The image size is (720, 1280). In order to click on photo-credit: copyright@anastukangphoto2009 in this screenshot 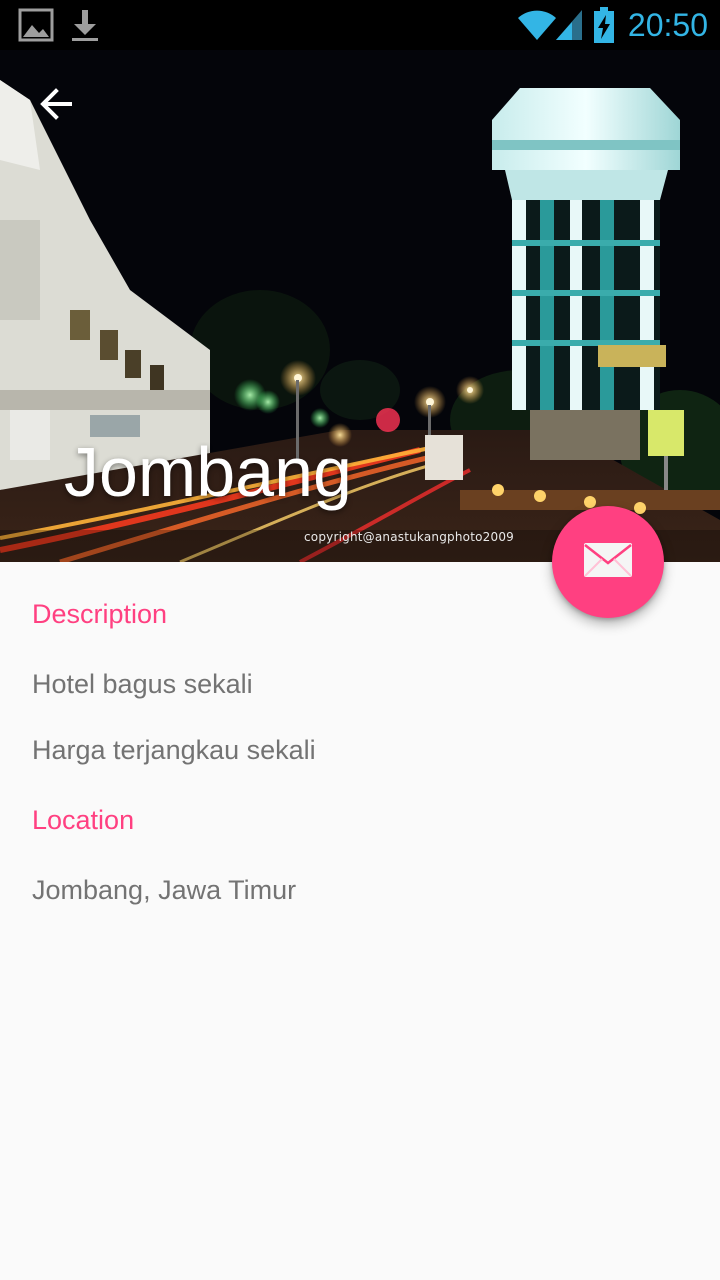, I will do `click(409, 537)`.